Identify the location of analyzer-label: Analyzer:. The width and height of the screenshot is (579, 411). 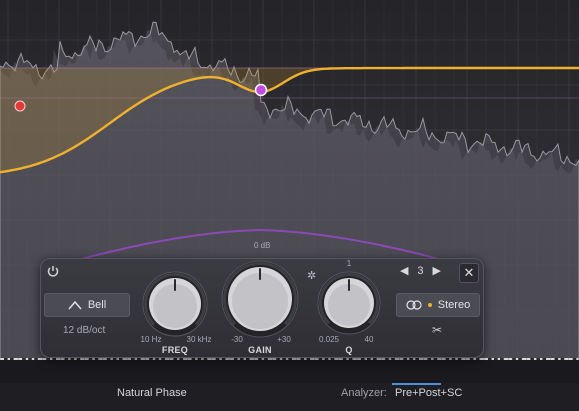
(364, 393).